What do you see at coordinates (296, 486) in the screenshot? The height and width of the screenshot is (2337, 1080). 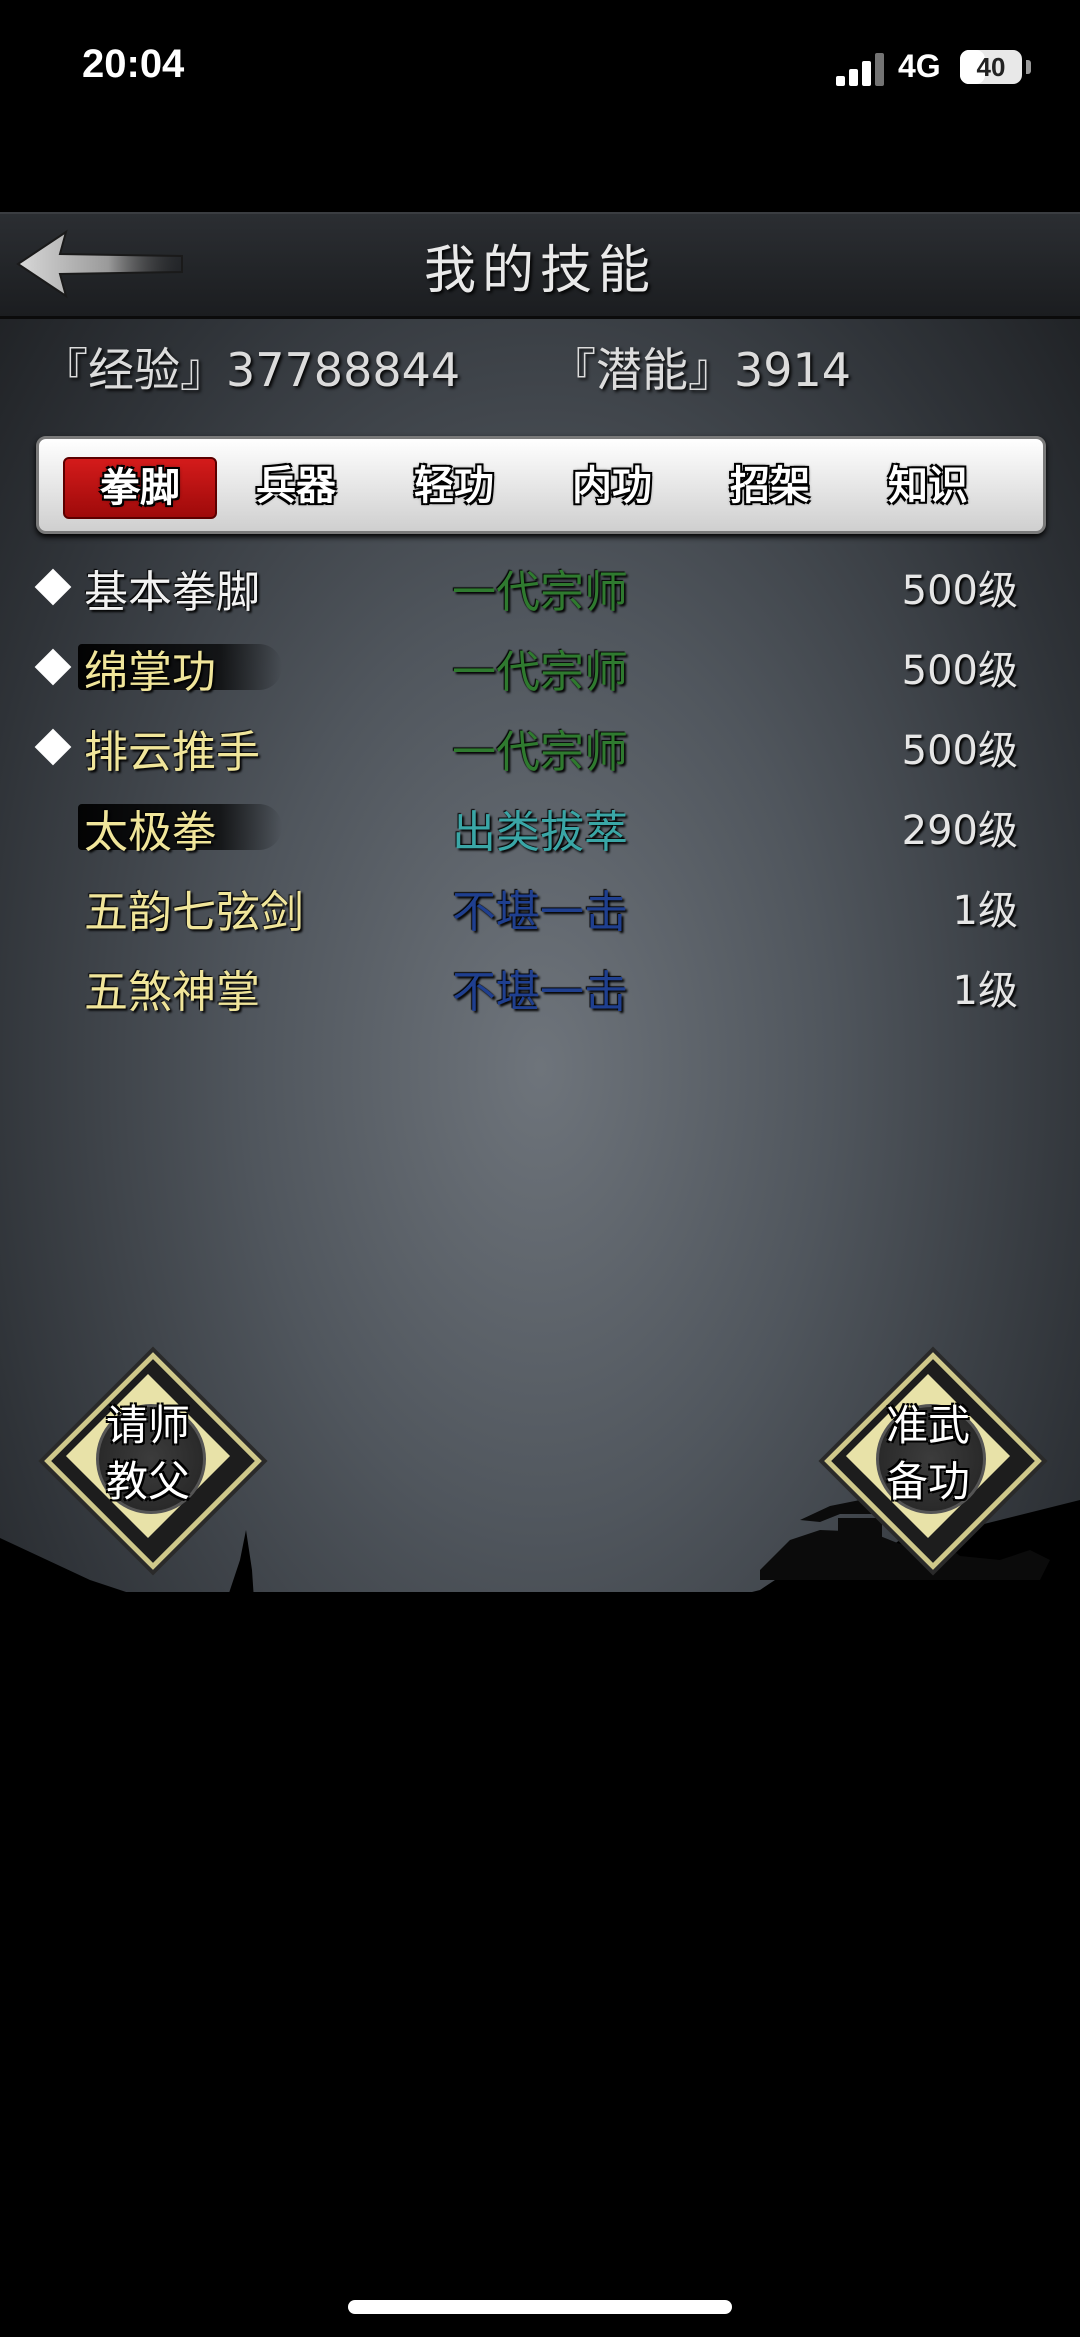 I see `tab-bingqi: 兵器` at bounding box center [296, 486].